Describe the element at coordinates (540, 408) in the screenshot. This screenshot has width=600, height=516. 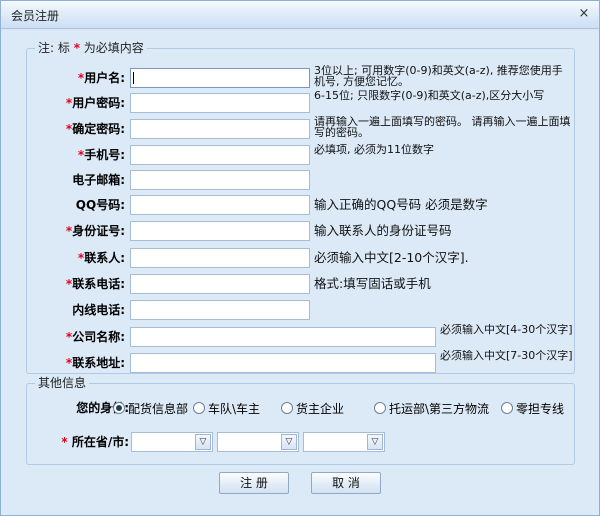
I see `identity-option-label: 零担专线` at that location.